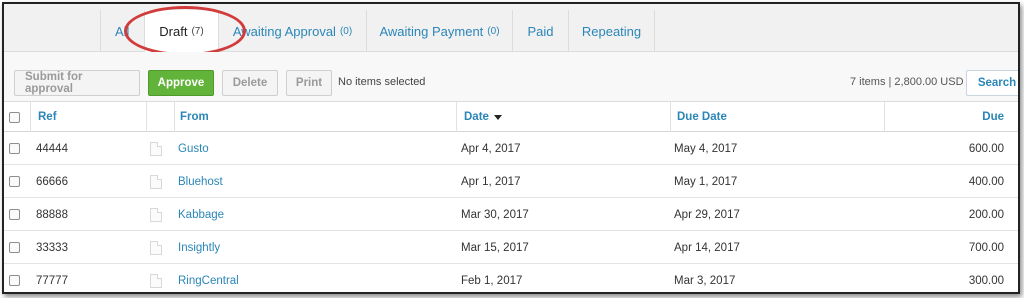  Describe the element at coordinates (495, 214) in the screenshot. I see `date-cell: Mar 30, 2017` at that location.